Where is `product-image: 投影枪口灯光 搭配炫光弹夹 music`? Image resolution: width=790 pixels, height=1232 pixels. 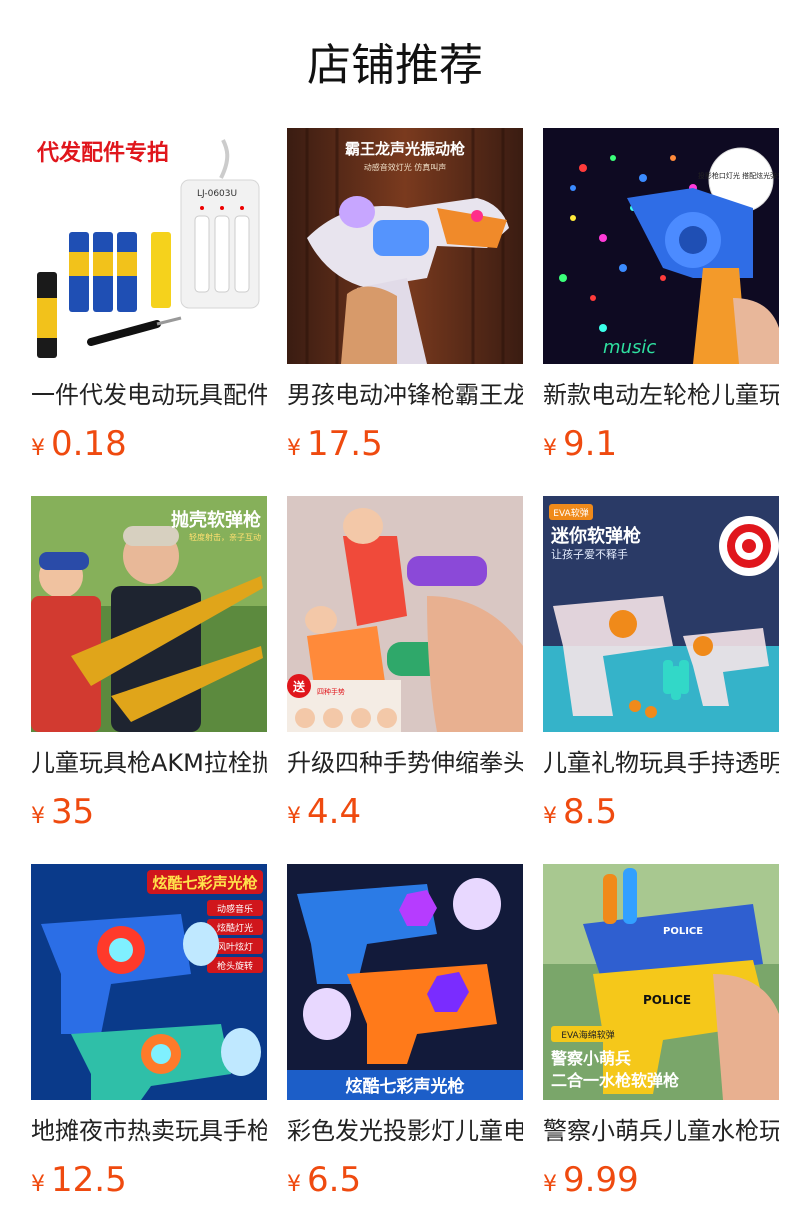
product-image: 投影枪口灯光 搭配炫光弹夹 music is located at coordinates (661, 246).